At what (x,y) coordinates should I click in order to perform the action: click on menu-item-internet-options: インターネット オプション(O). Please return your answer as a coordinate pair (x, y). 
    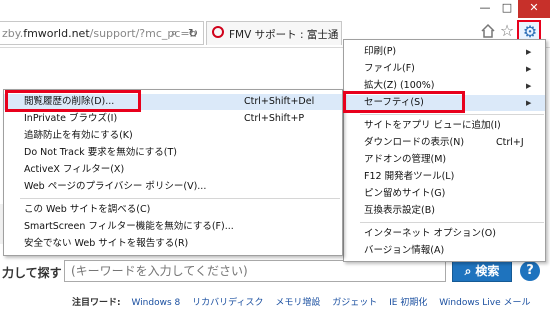
    Looking at the image, I should click on (444, 234).